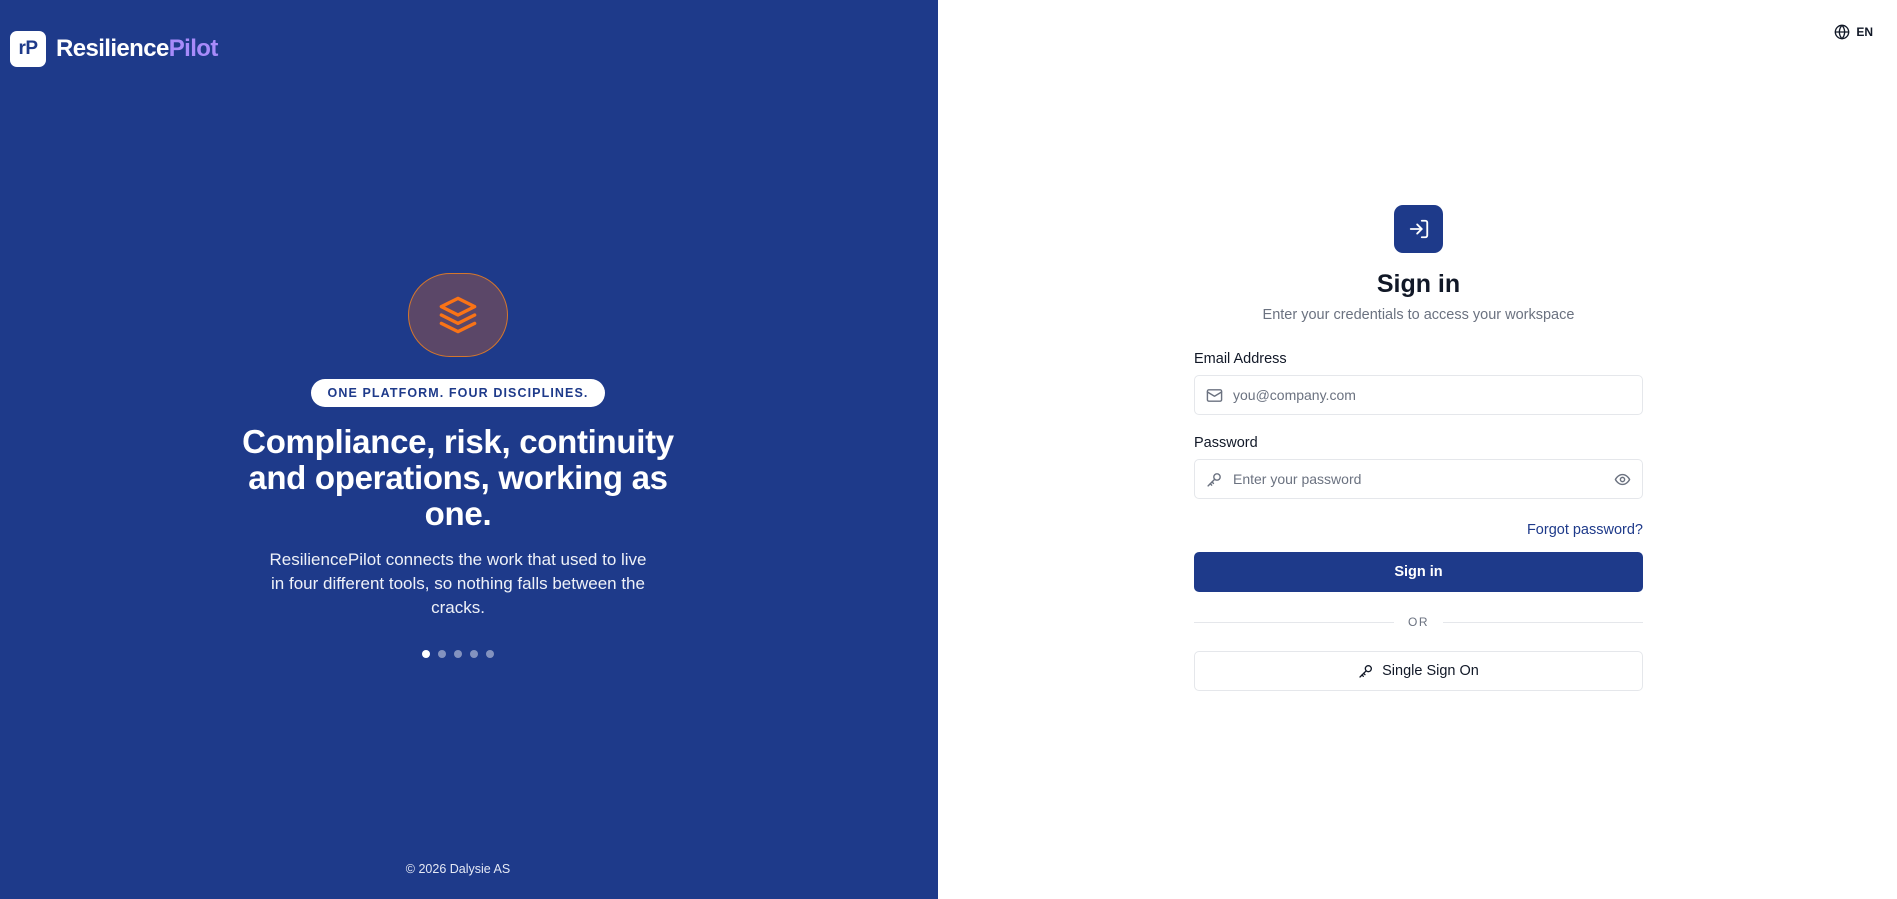  Describe the element at coordinates (1418, 395) in the screenshot. I see `email-field: you@company.com` at that location.